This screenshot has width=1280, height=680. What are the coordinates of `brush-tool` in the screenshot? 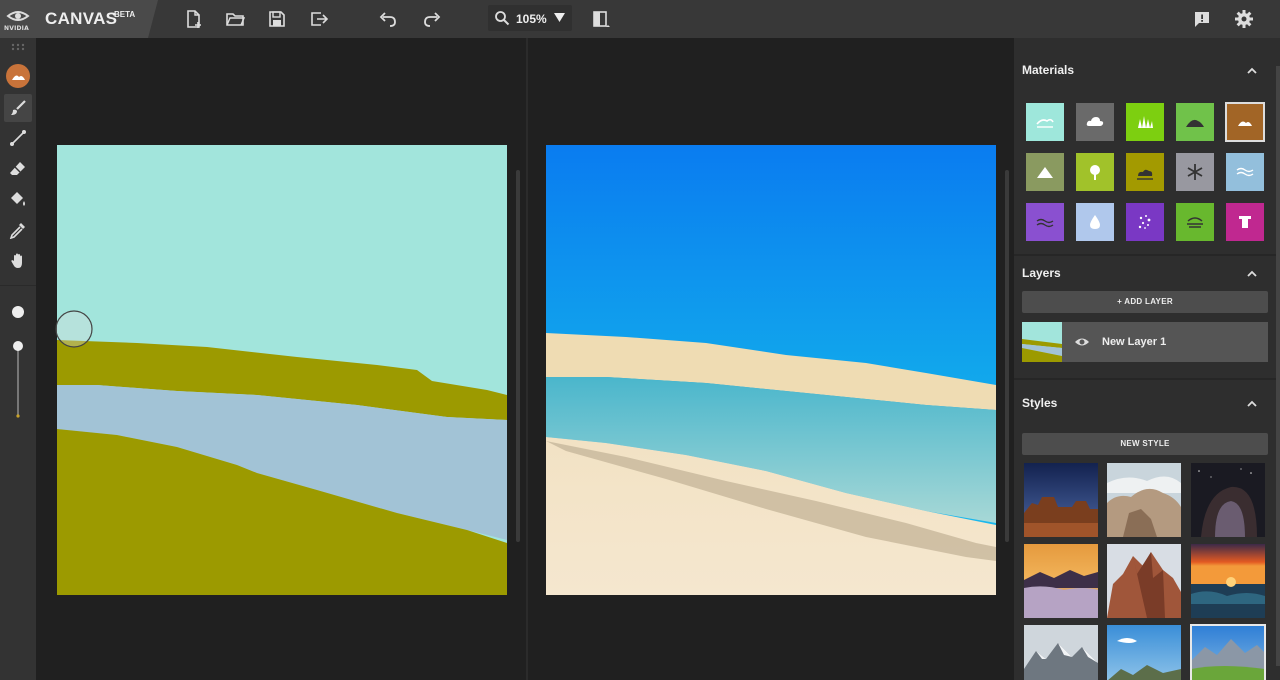 It's located at (18, 108).